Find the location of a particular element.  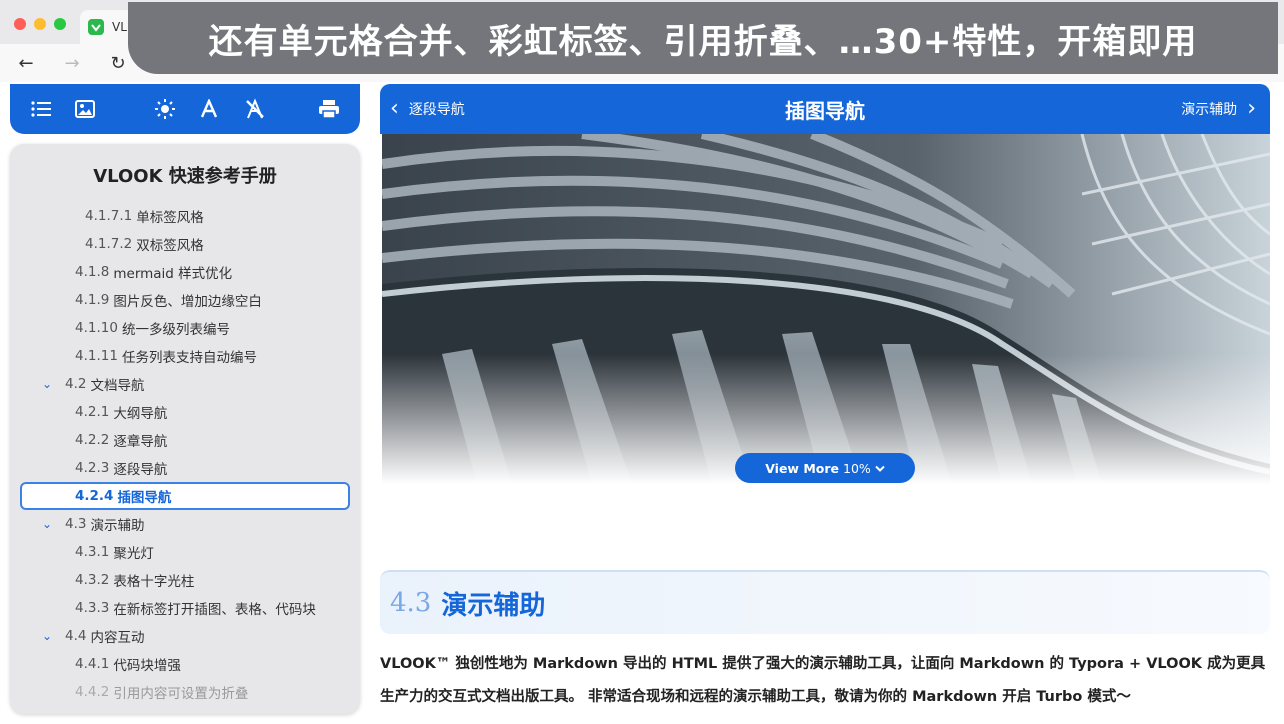

section-title: 演示辅助 is located at coordinates (493, 605).